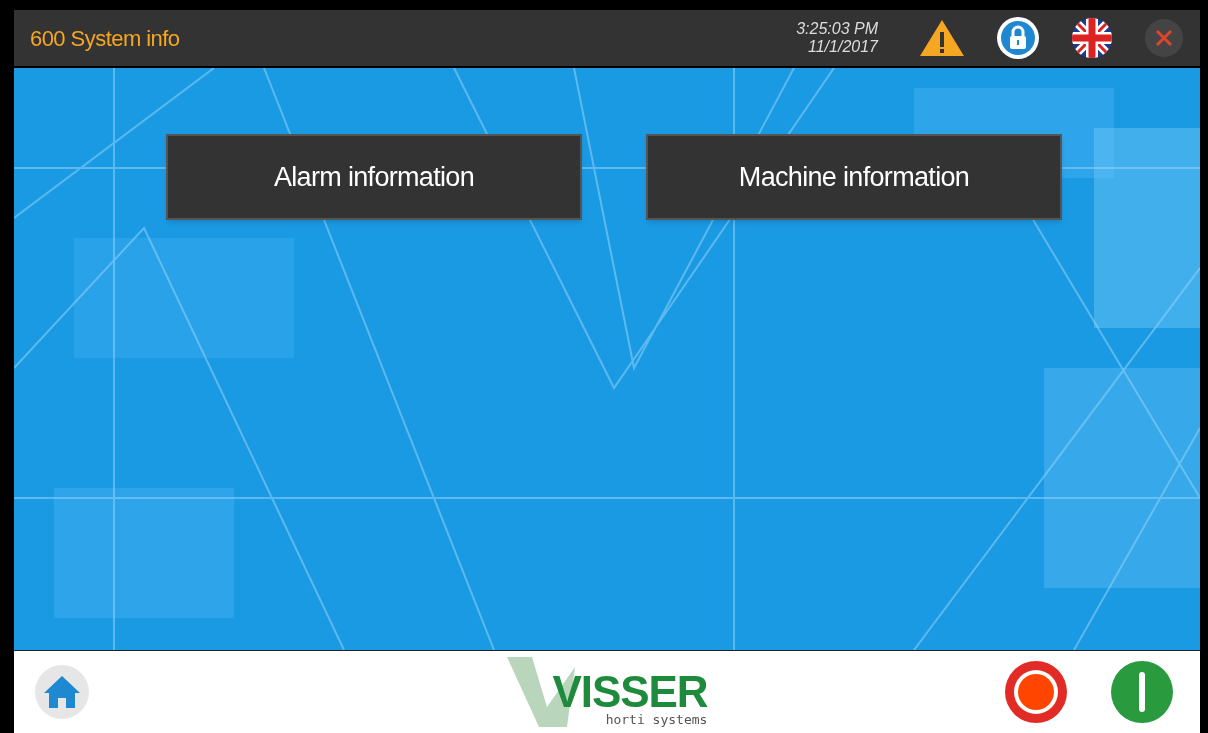 This screenshot has height=733, width=1208. I want to click on clock-date: 11/1/2017, so click(843, 47).